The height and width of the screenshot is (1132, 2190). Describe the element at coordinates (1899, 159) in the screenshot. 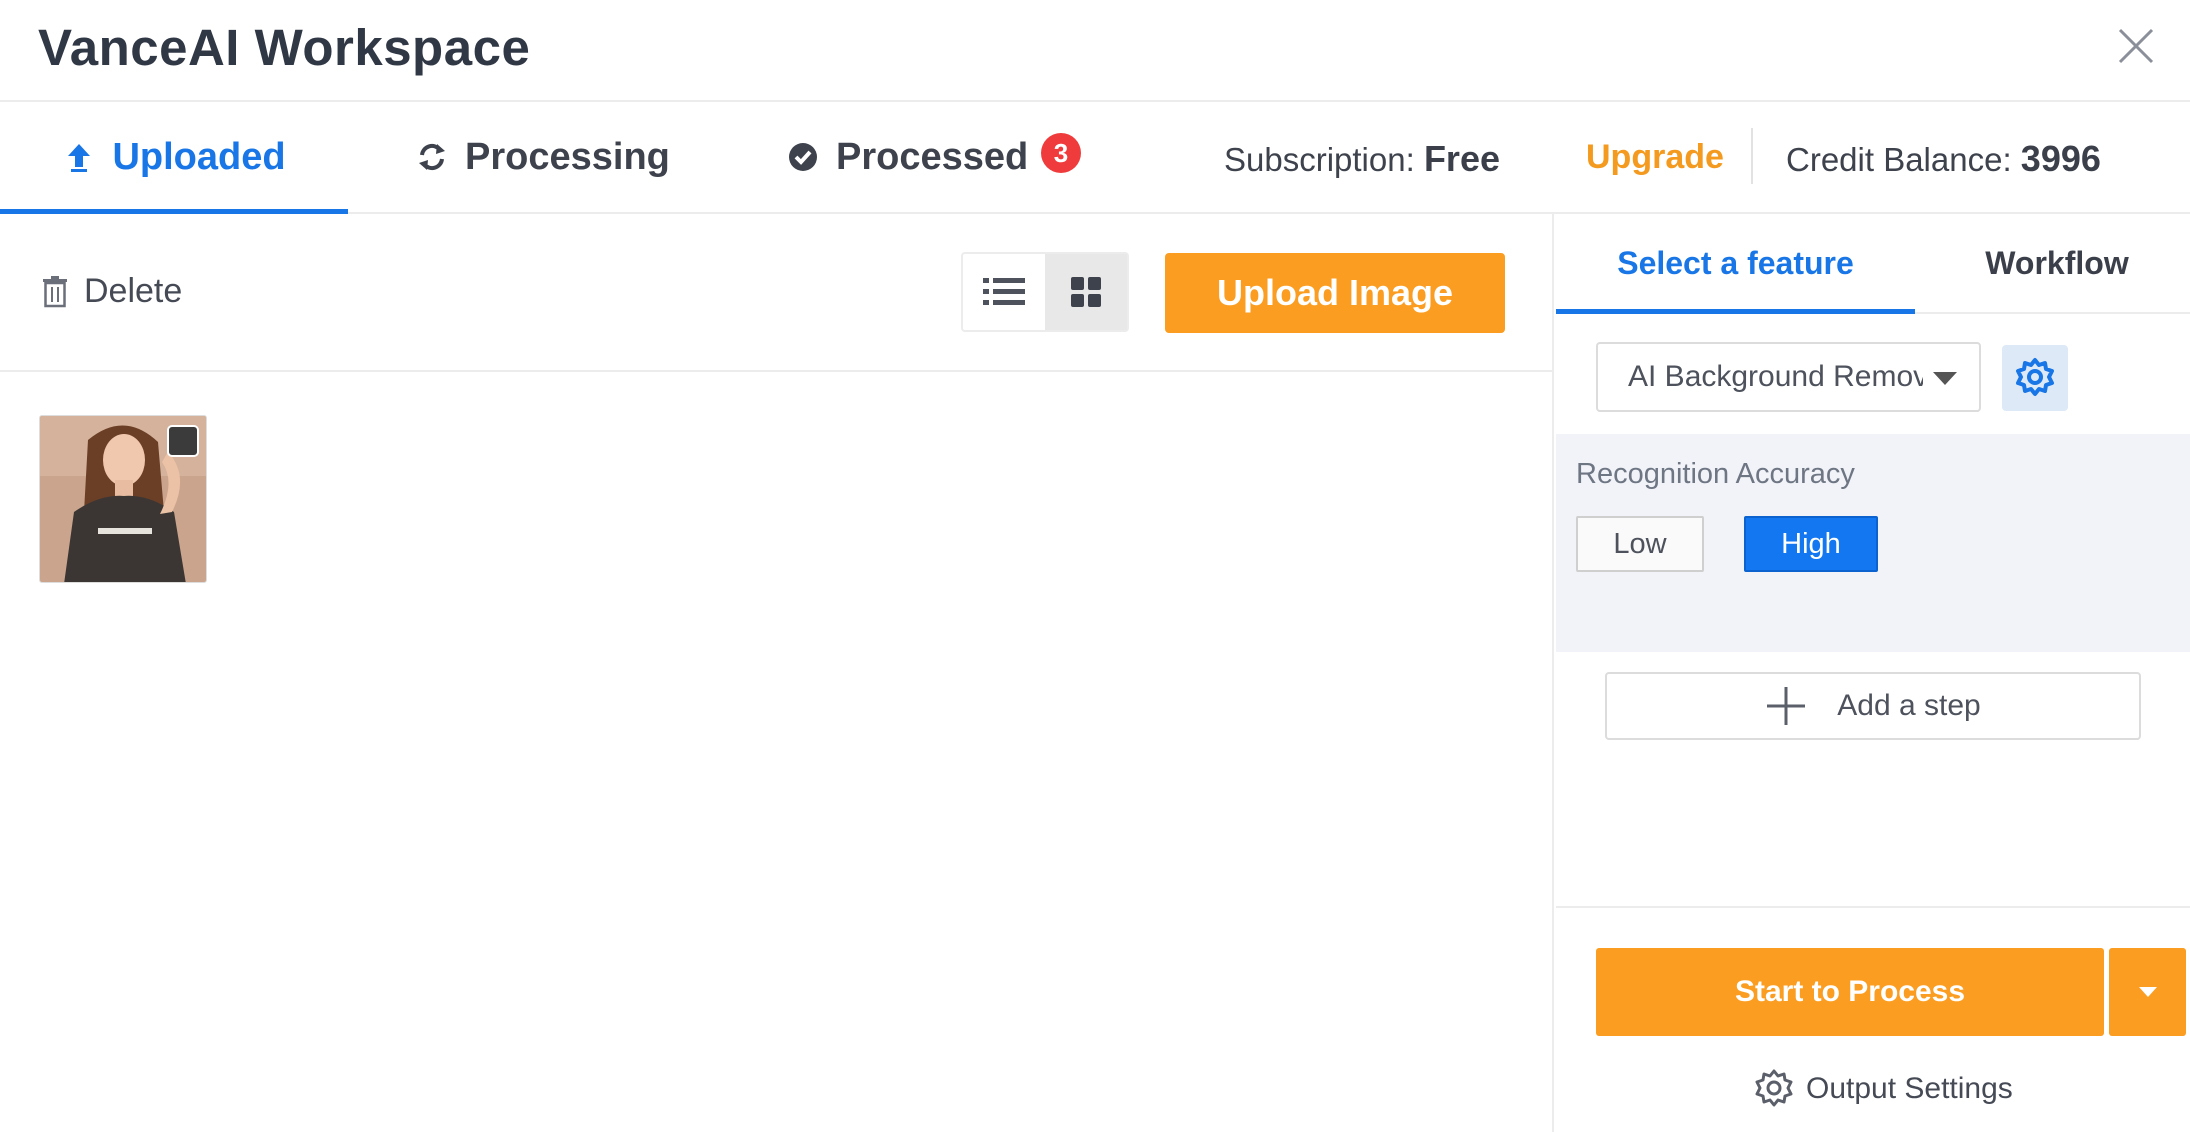

I see `credit-label: Credit Balance:` at that location.